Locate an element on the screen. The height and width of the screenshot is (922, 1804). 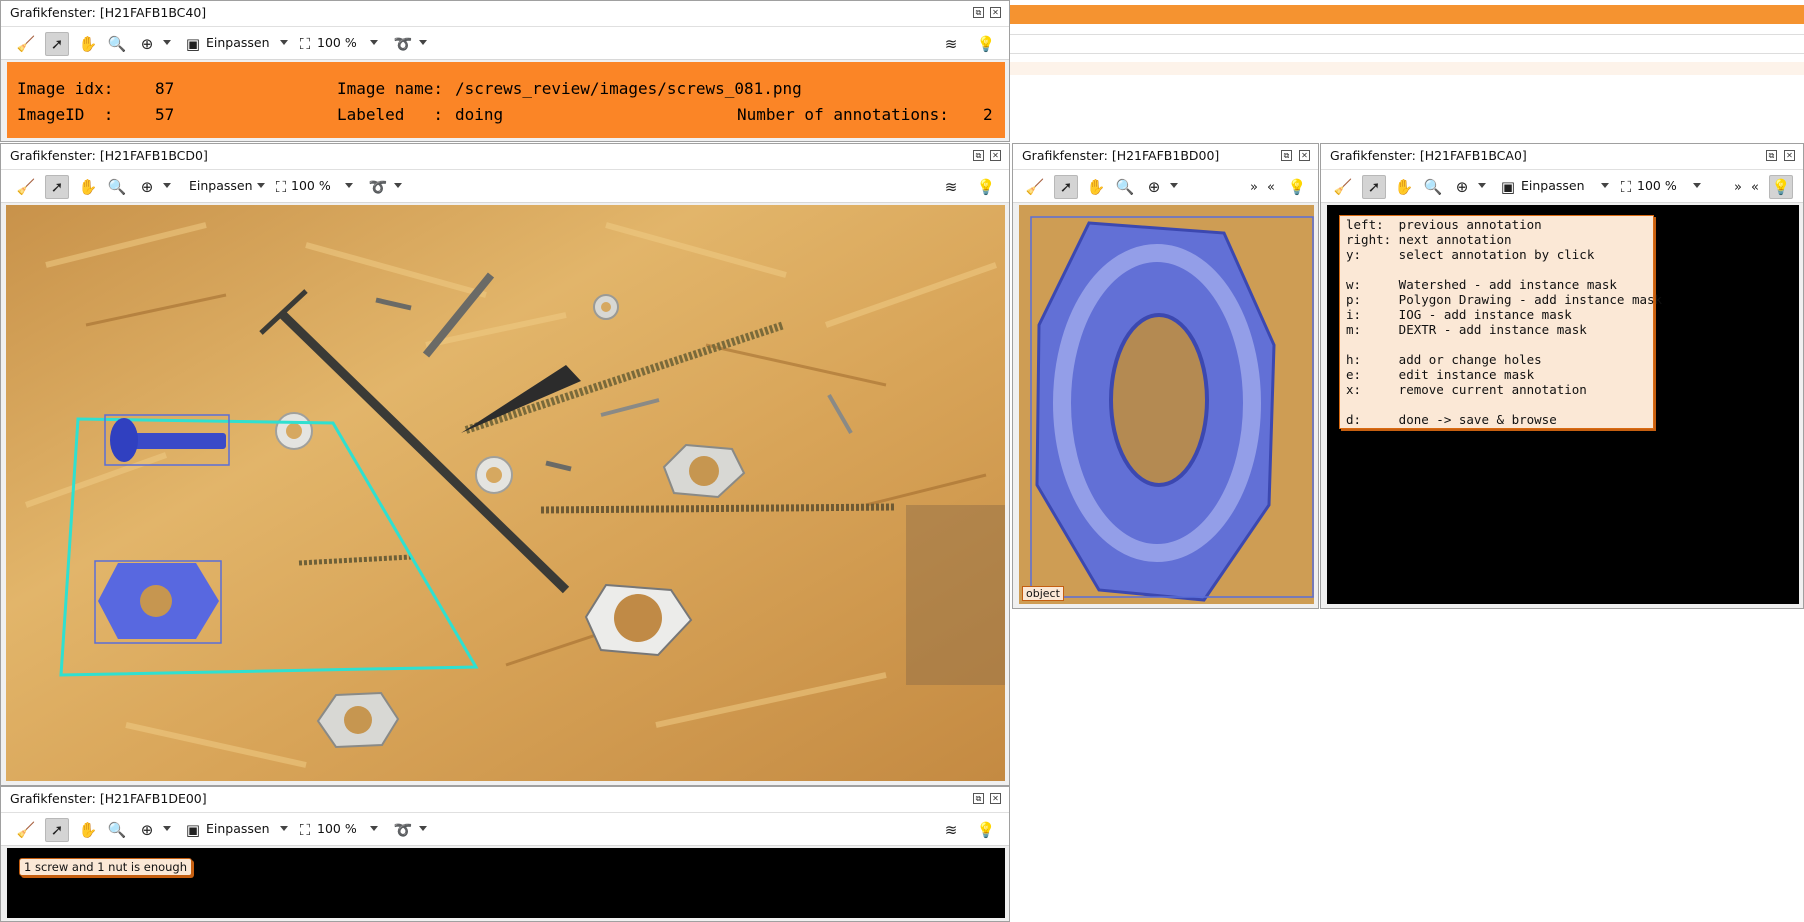
bg-strip-gray is located at coordinates (1407, 44).